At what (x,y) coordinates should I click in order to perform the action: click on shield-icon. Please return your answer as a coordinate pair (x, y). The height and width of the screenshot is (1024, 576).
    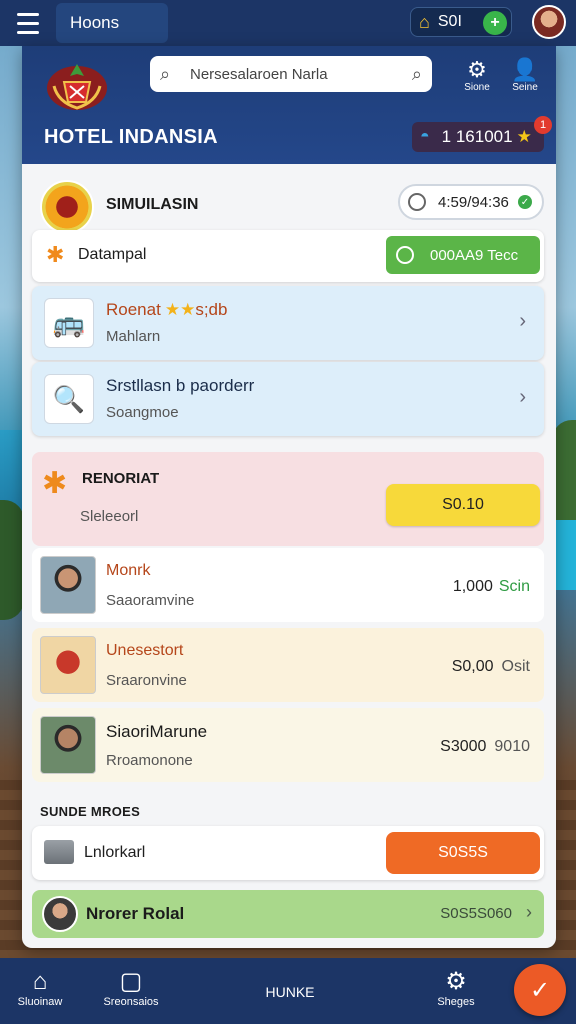
    Looking at the image, I should click on (68, 665).